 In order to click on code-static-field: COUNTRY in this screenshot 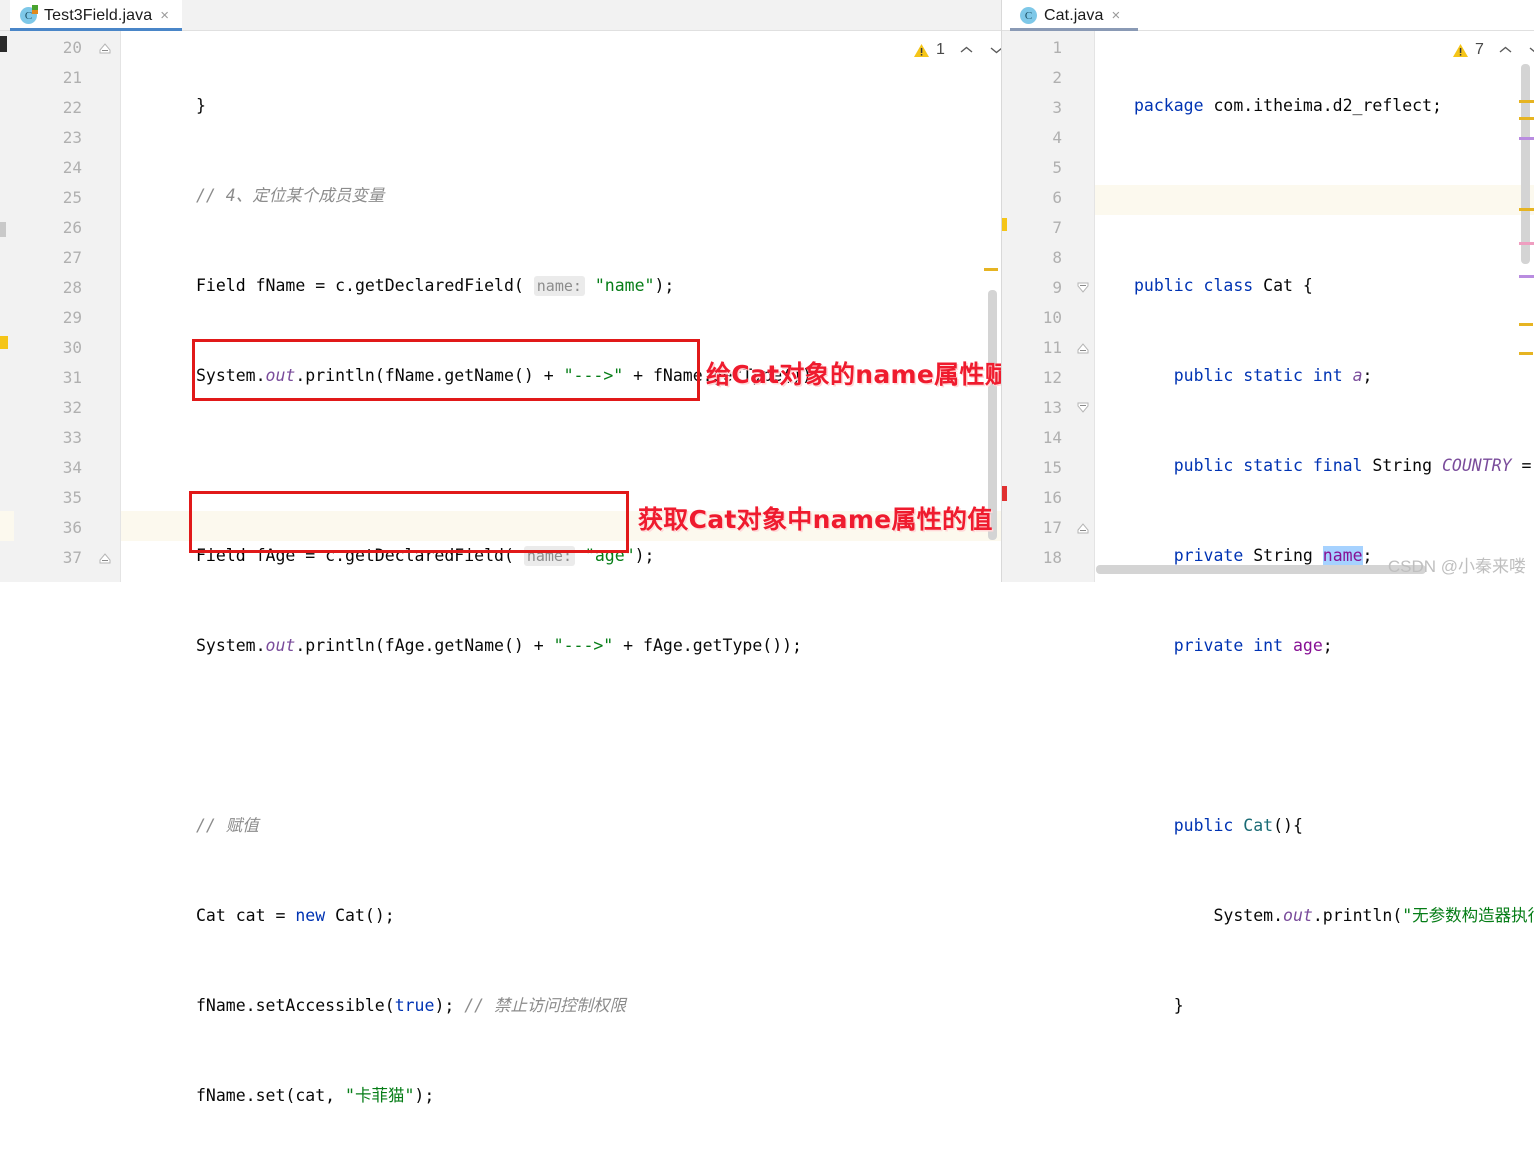, I will do `click(1472, 465)`.